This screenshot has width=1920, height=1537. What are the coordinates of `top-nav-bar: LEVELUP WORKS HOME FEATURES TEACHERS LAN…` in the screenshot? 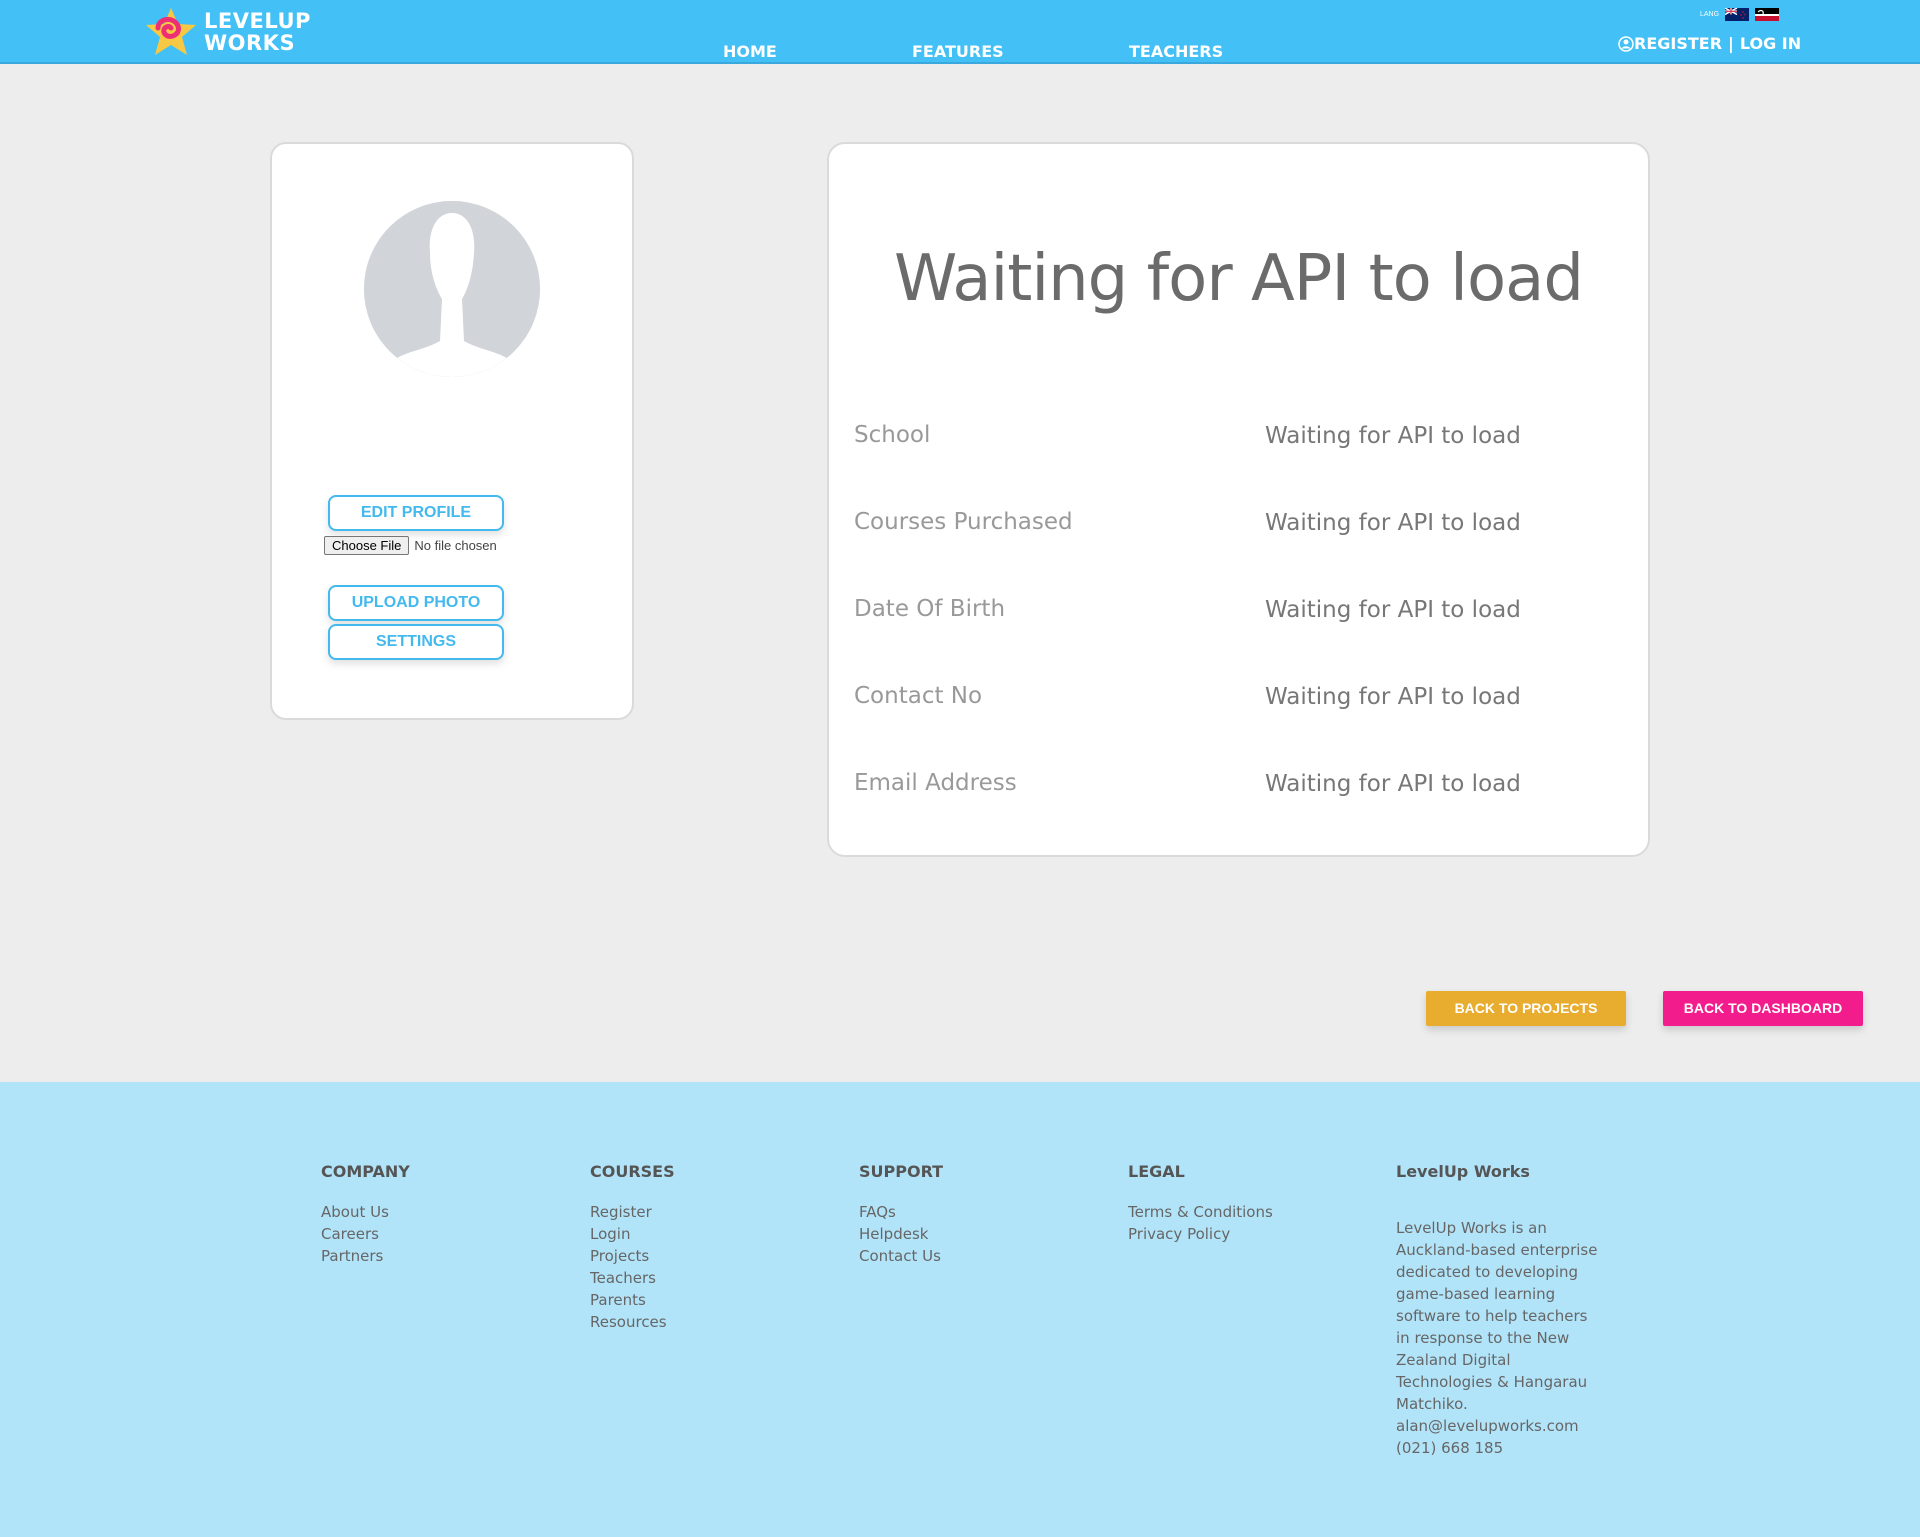 It's located at (960, 32).